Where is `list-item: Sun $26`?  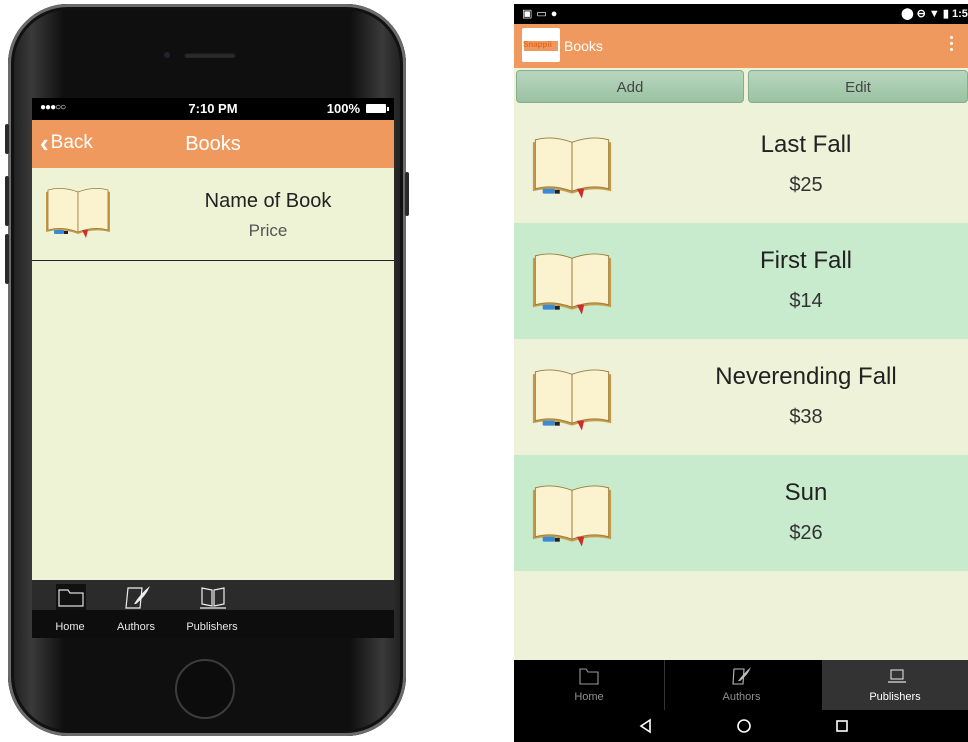 list-item: Sun $26 is located at coordinates (741, 513).